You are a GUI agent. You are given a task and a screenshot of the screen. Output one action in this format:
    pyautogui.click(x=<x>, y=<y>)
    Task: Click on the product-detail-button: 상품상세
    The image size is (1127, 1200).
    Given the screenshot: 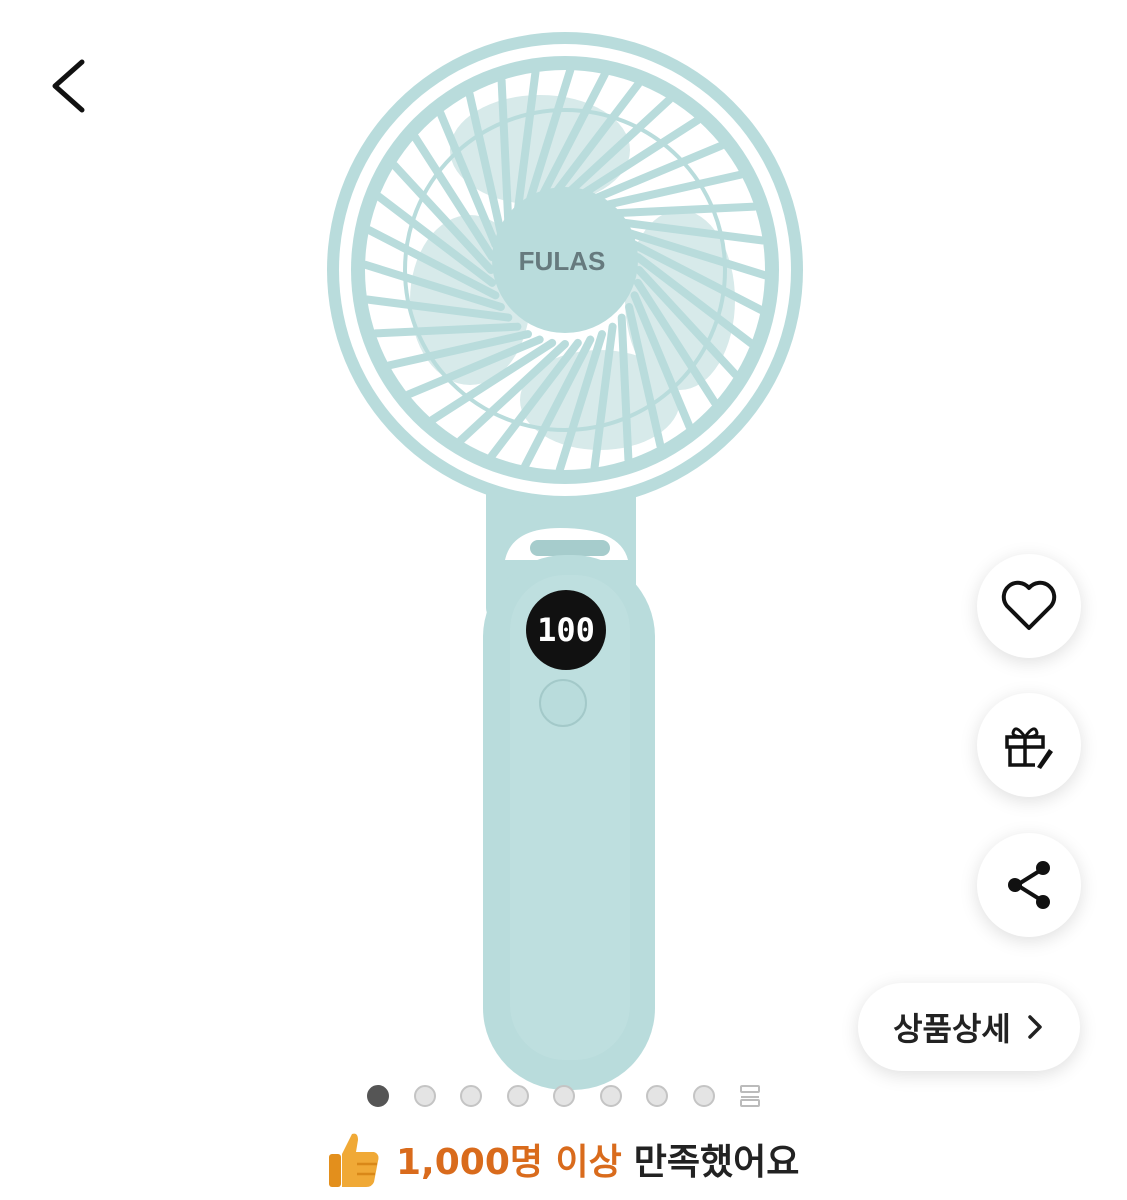 What is the action you would take?
    pyautogui.click(x=969, y=1027)
    